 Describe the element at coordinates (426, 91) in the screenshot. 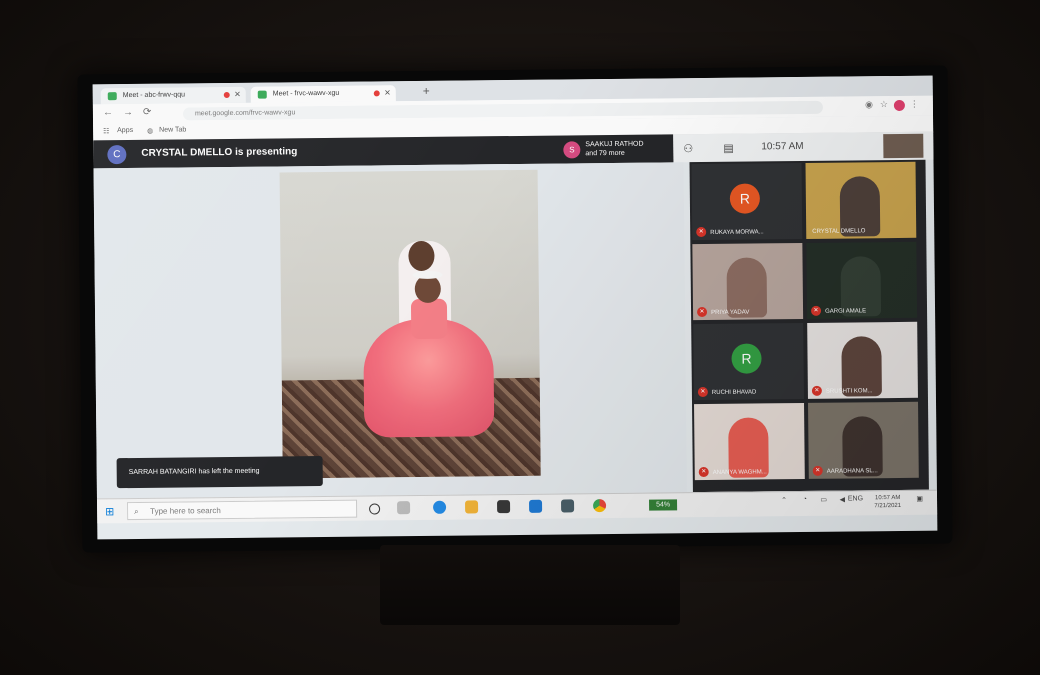

I see `new-tab-icon: +` at that location.